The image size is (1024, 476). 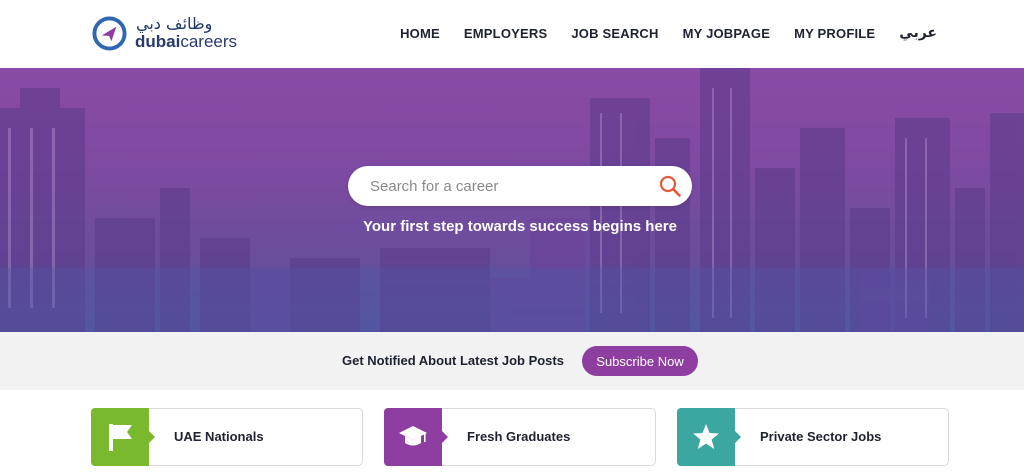 I want to click on nav-employers: EMPLOYERS, so click(x=505, y=33).